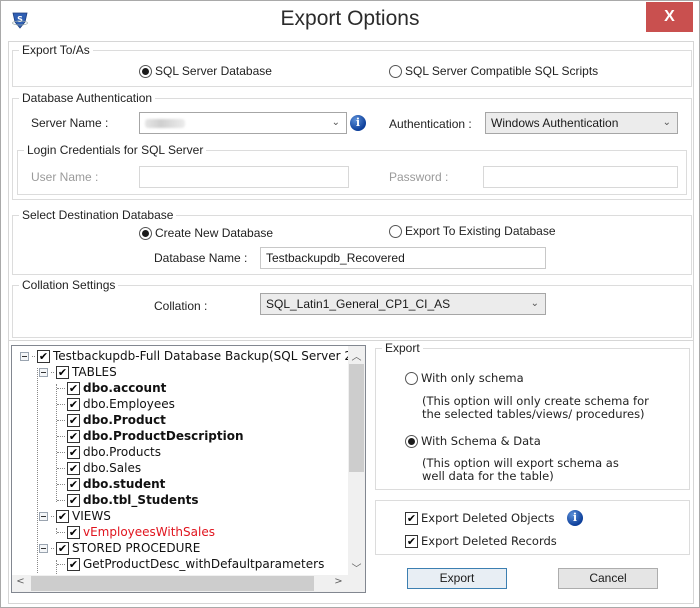  What do you see at coordinates (356, 418) in the screenshot?
I see `vertical-scroll-thumb` at bounding box center [356, 418].